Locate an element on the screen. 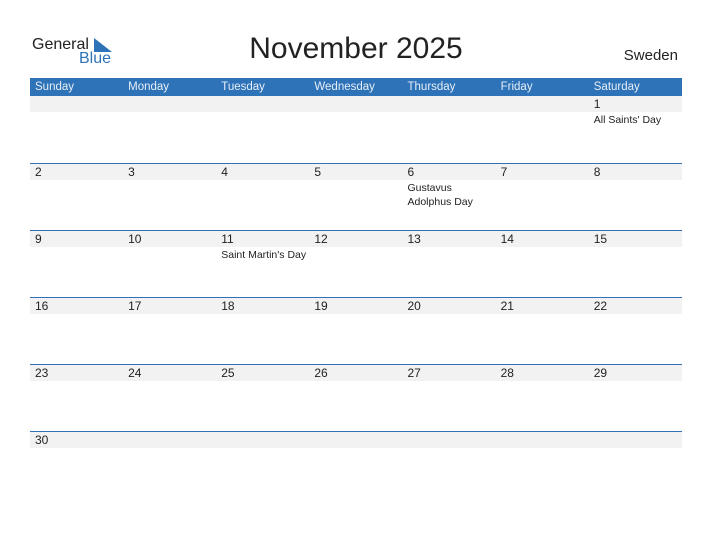 The image size is (712, 550). day-cell: 5 is located at coordinates (355, 197).